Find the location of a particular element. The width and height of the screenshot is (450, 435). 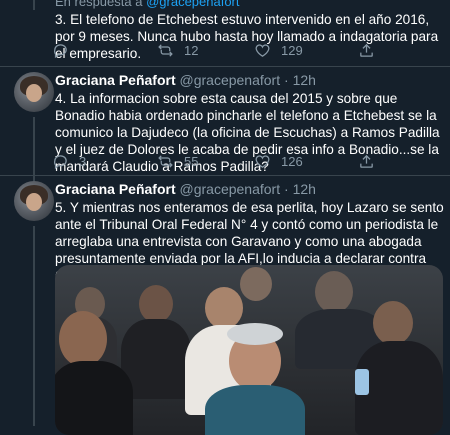

retweet-count: 12 is located at coordinates (191, 50).